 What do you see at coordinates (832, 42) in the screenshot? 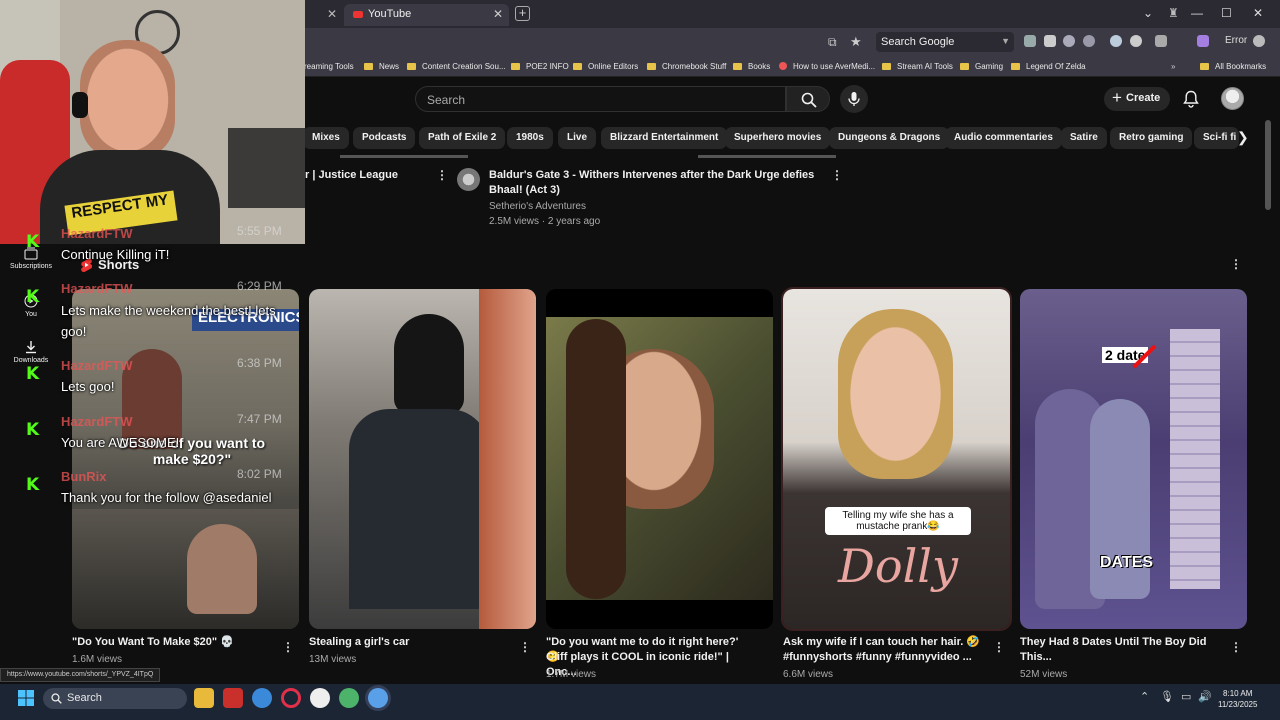
I see `cast-icon: ⧉` at bounding box center [832, 42].